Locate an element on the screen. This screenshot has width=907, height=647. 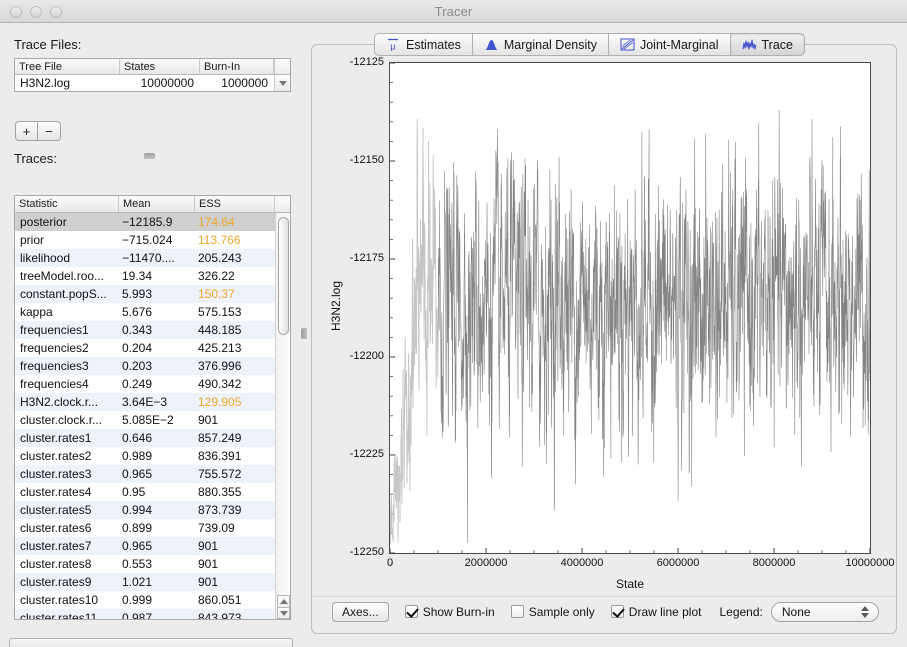
table-row: cluster.rates9 1.021 901 is located at coordinates (152, 582).